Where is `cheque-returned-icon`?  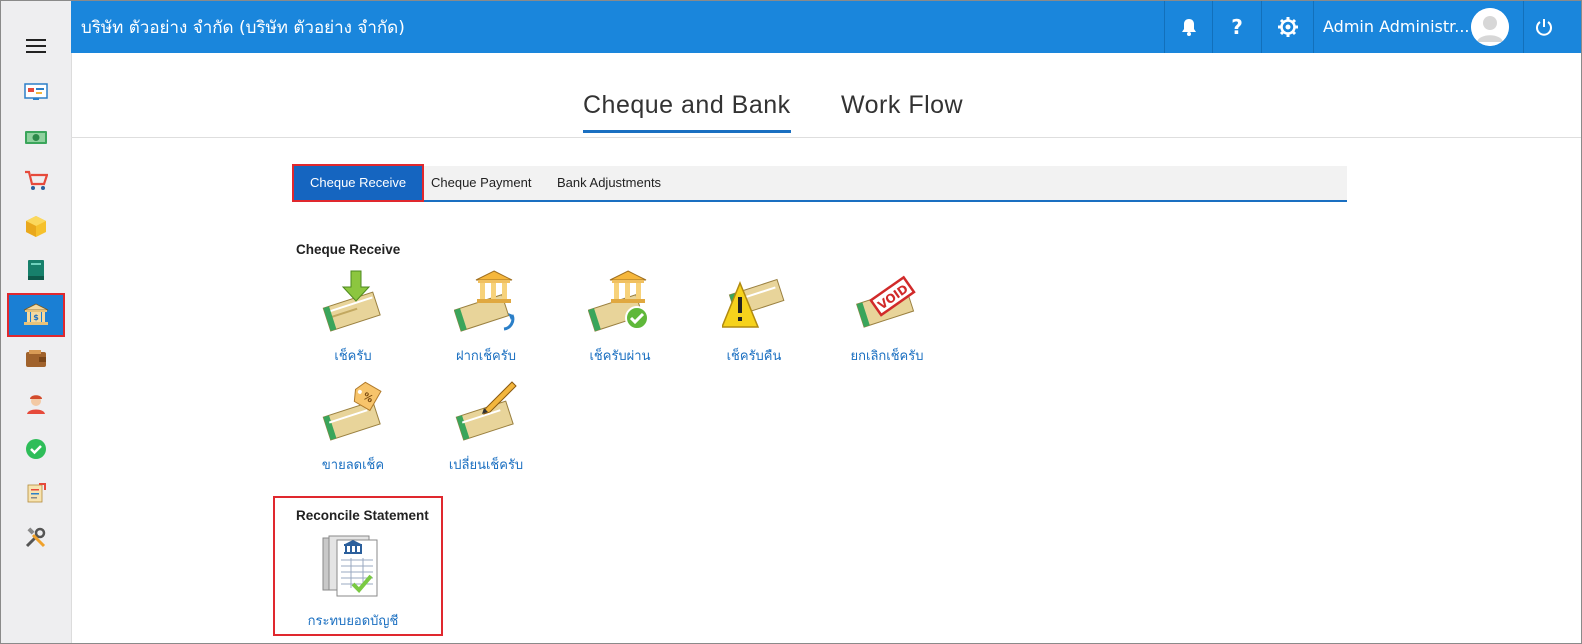 cheque-returned-icon is located at coordinates (753, 303).